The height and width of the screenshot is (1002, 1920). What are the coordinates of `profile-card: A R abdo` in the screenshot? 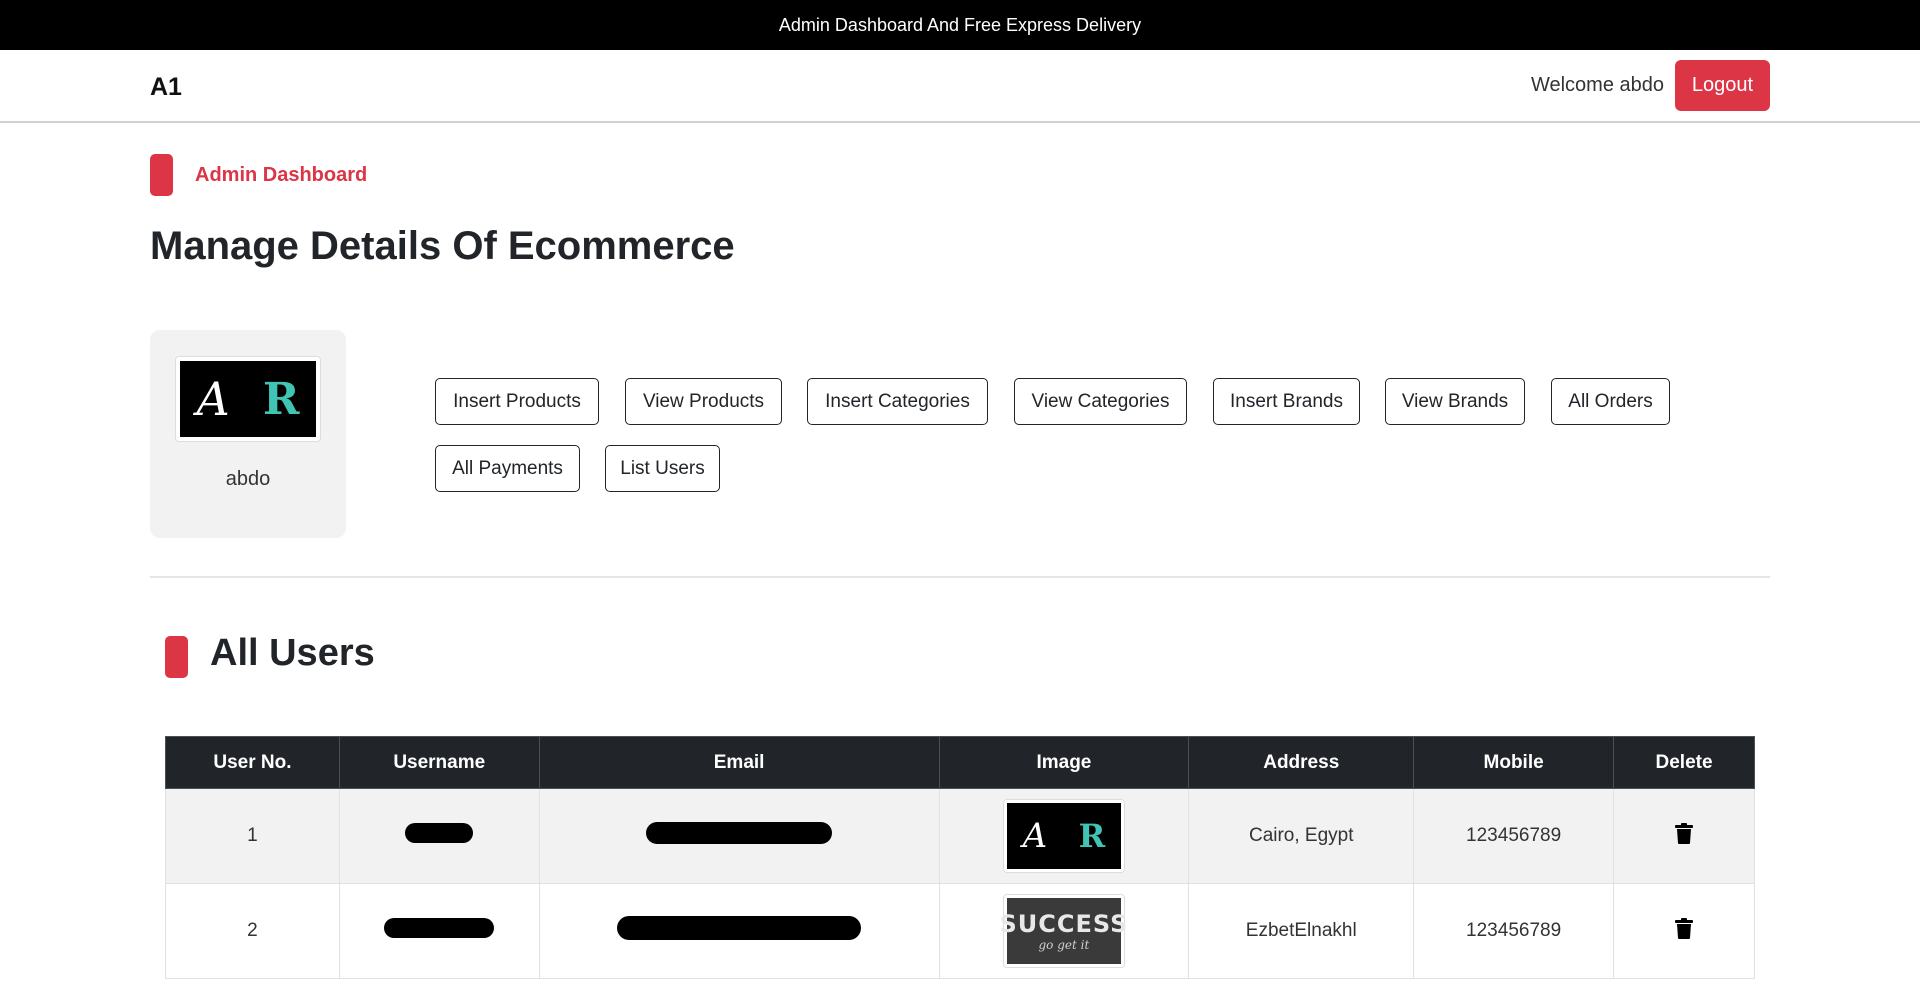 It's located at (248, 434).